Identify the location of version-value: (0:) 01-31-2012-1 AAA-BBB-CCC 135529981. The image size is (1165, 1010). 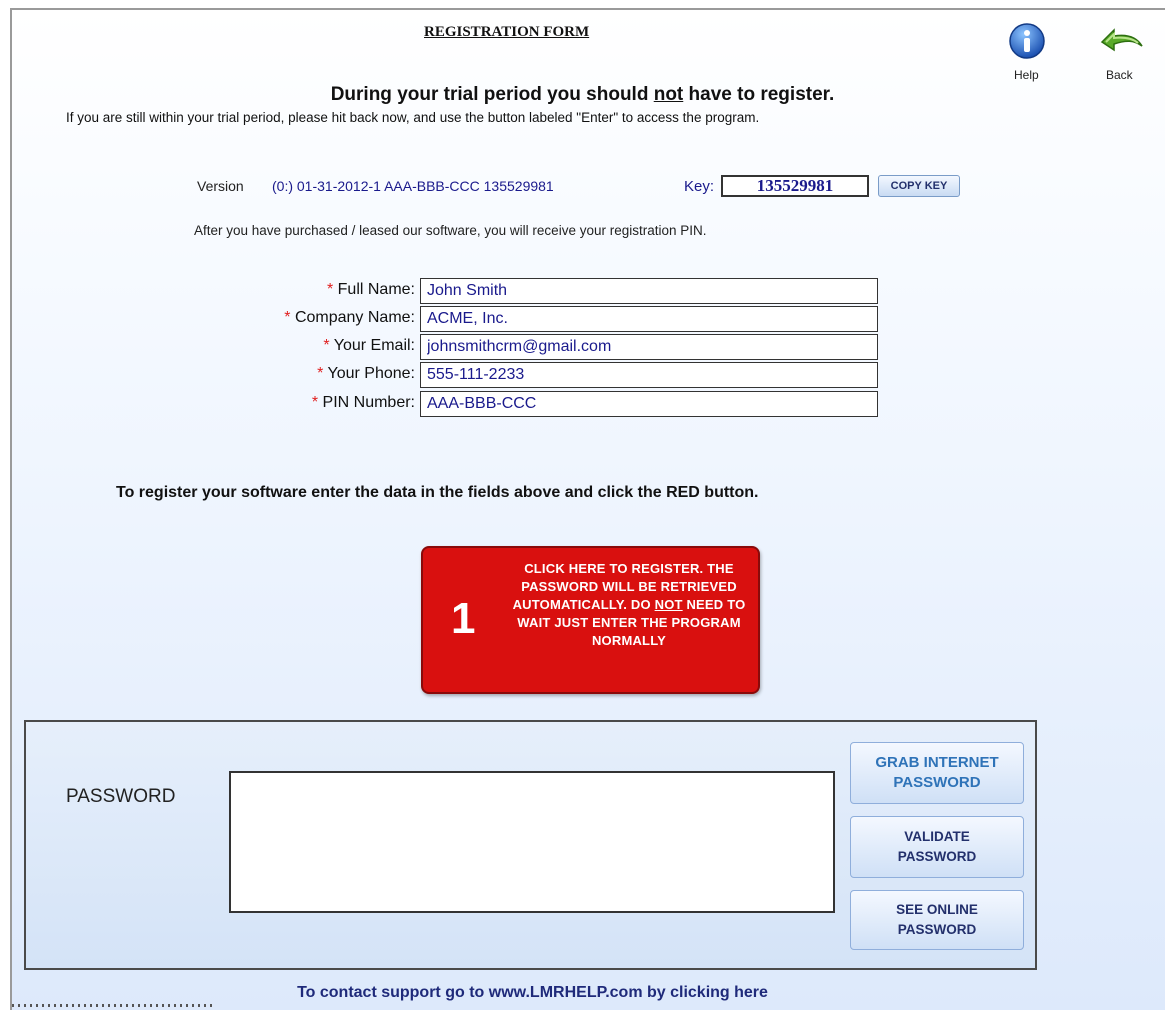
(413, 186).